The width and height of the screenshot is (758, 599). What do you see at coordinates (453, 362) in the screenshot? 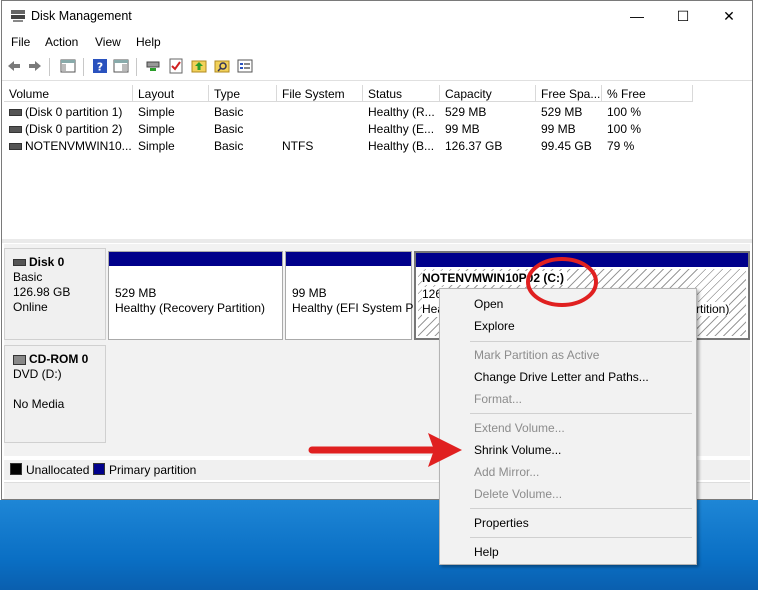
I see `annotation-layer` at bounding box center [453, 362].